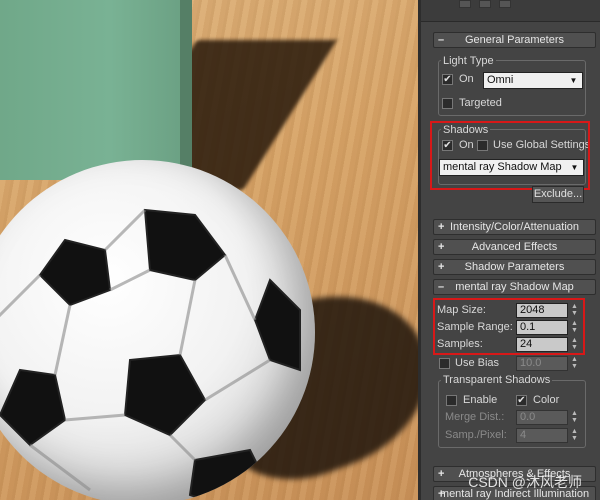  I want to click on use-bias-spinner: 10.0 ▲ ▼, so click(548, 363).